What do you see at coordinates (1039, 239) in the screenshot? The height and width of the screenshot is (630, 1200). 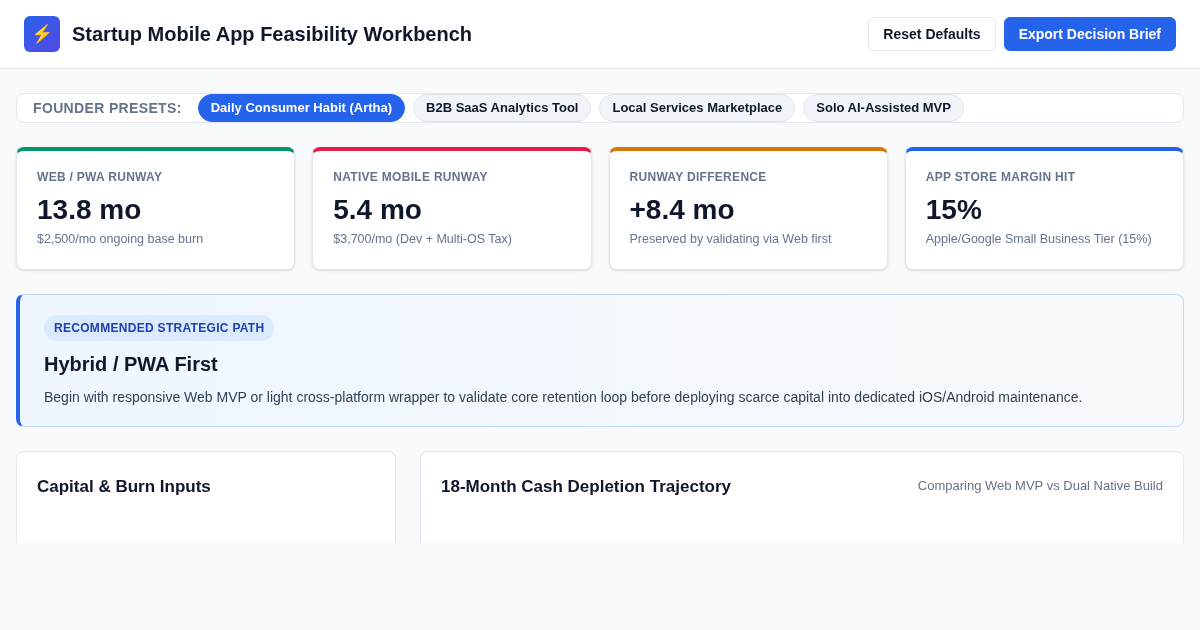 I see `stat-note: Apple/Google Small Business Tier (15%)` at bounding box center [1039, 239].